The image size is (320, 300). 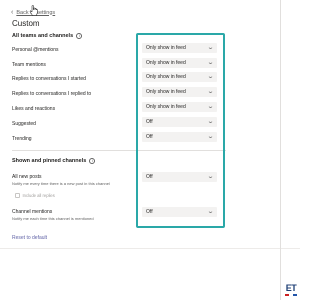 I want to click on section-pinned-label: Shown and pinned channels, so click(x=49, y=161).